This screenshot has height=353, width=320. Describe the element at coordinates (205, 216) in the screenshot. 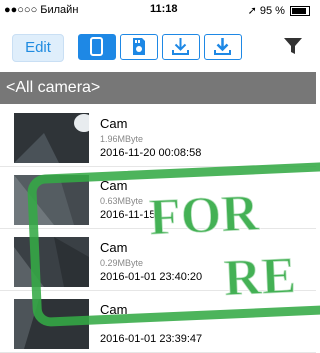

I see `watermark-line-1: FOR` at that location.